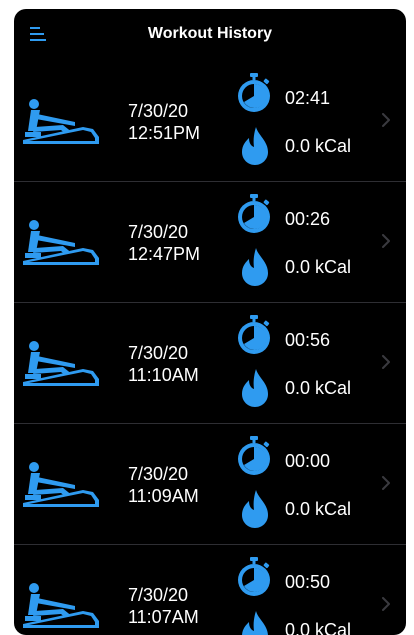 The width and height of the screenshot is (414, 635). I want to click on workout-time: 11:09AM, so click(163, 496).